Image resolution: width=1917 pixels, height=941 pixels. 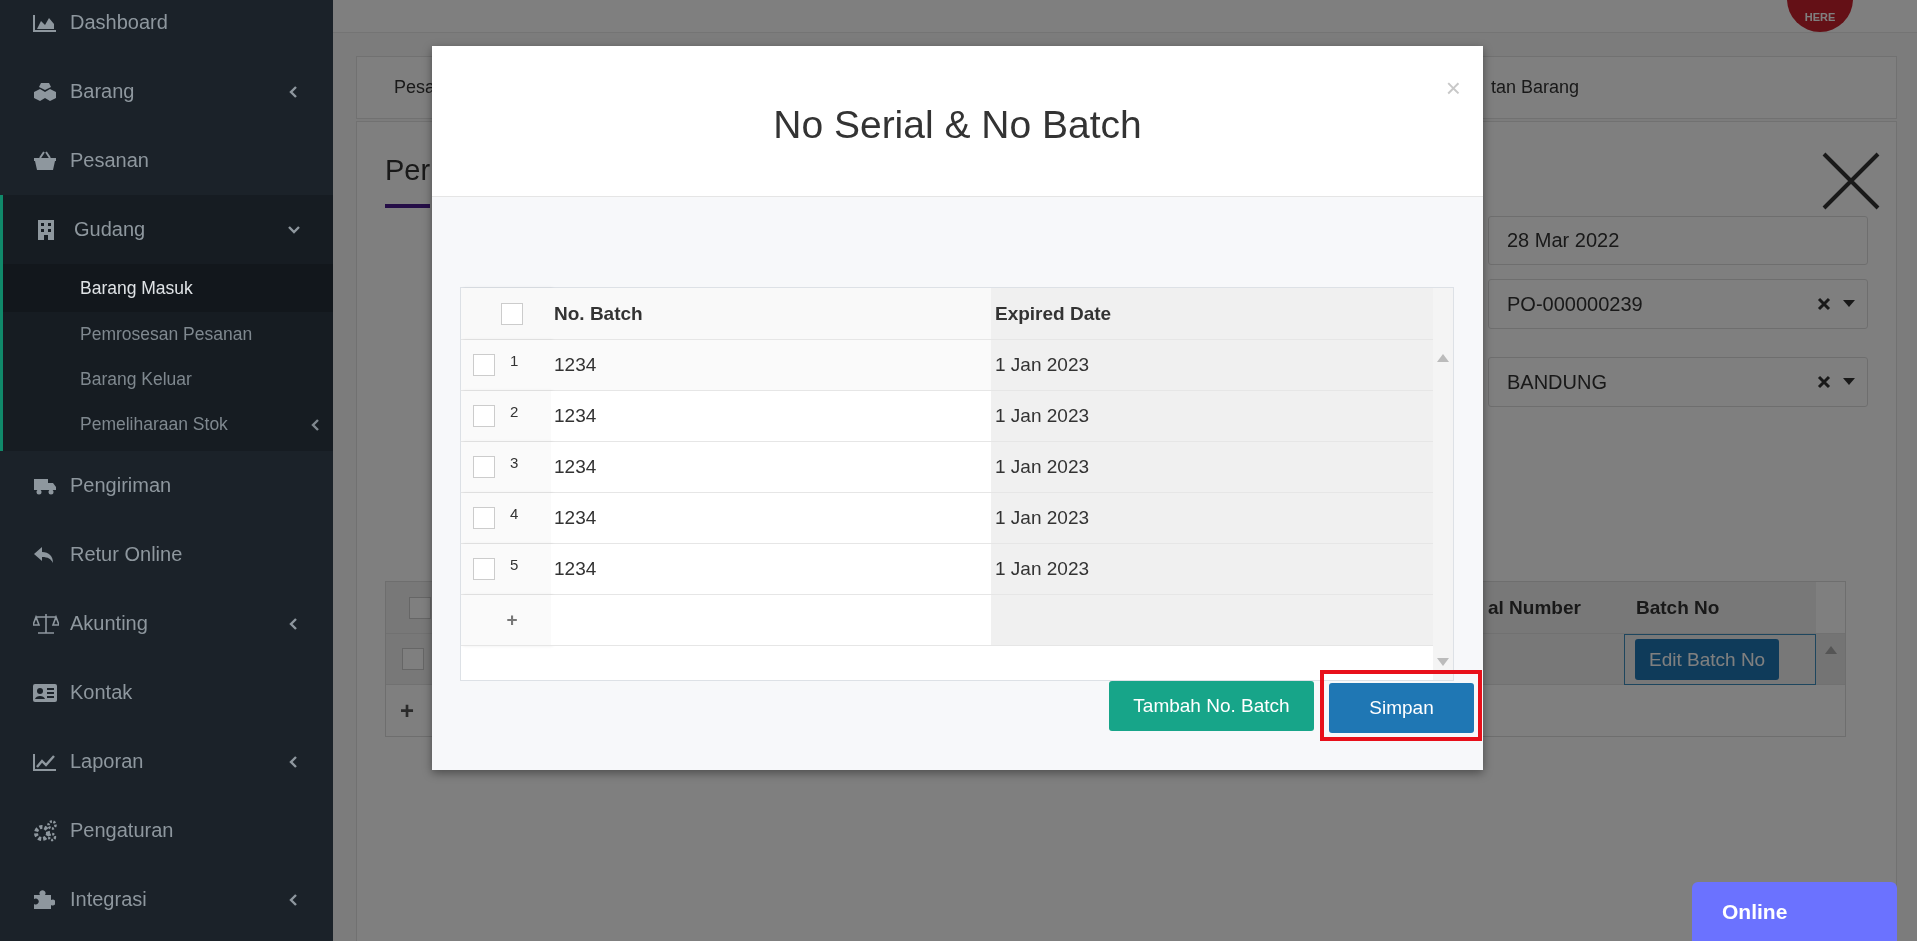 What do you see at coordinates (514, 513) in the screenshot?
I see `row-number: 4` at bounding box center [514, 513].